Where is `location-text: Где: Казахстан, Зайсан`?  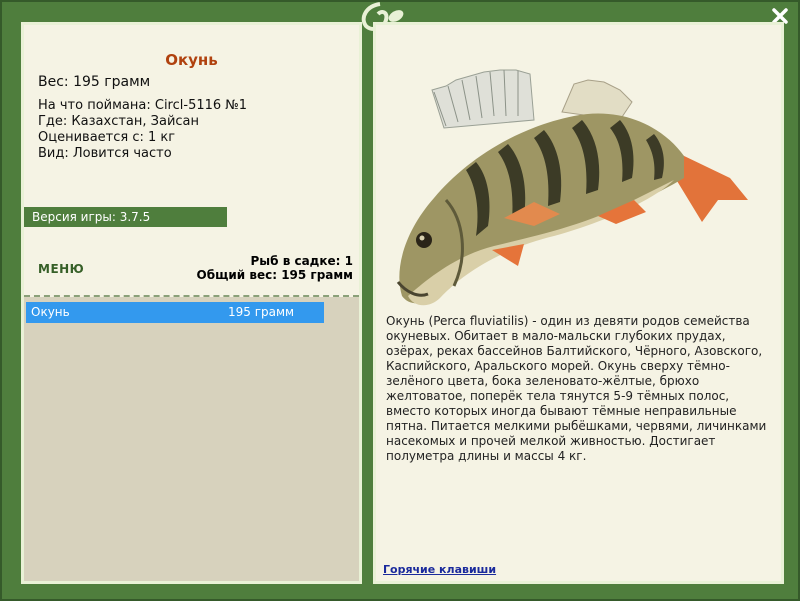
location-text: Где: Казахстан, Зайсан is located at coordinates (119, 121).